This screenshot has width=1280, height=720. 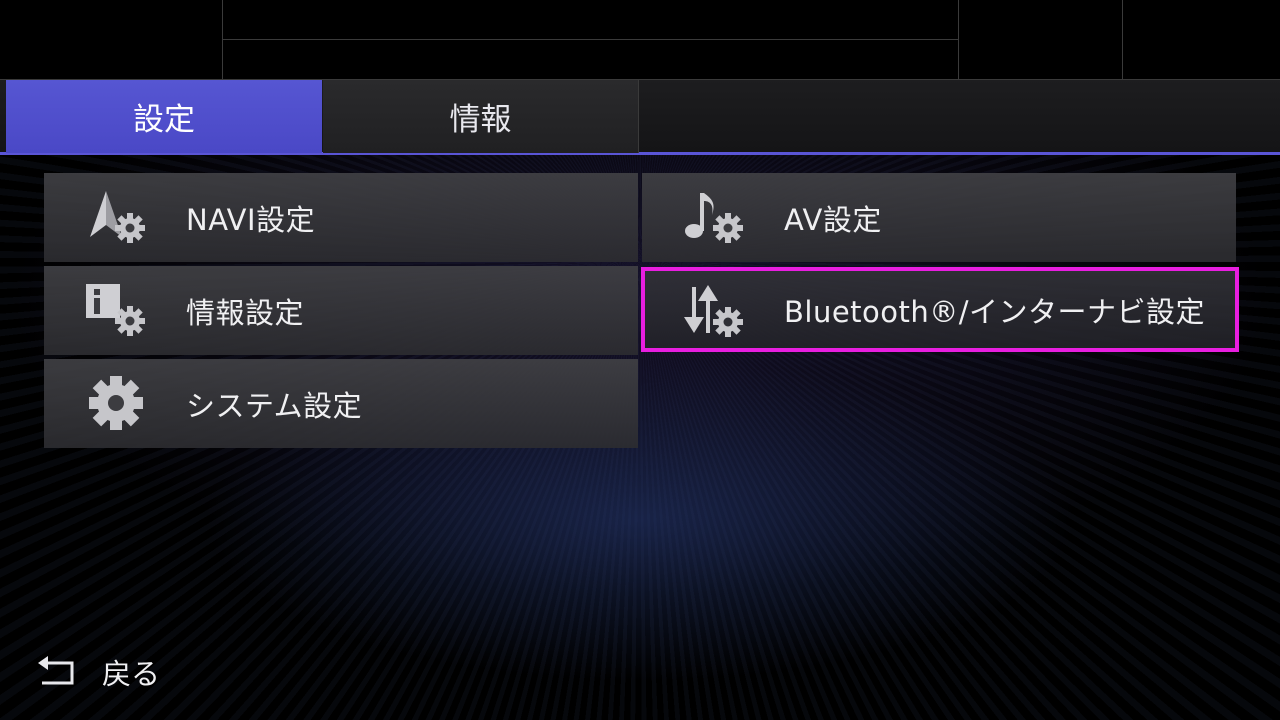 I want to click on status-bar, so click(x=640, y=40).